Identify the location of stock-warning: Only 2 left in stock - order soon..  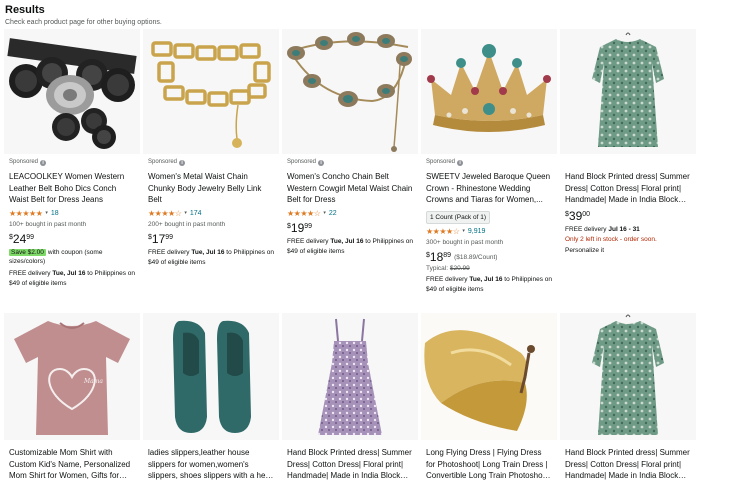
(611, 239).